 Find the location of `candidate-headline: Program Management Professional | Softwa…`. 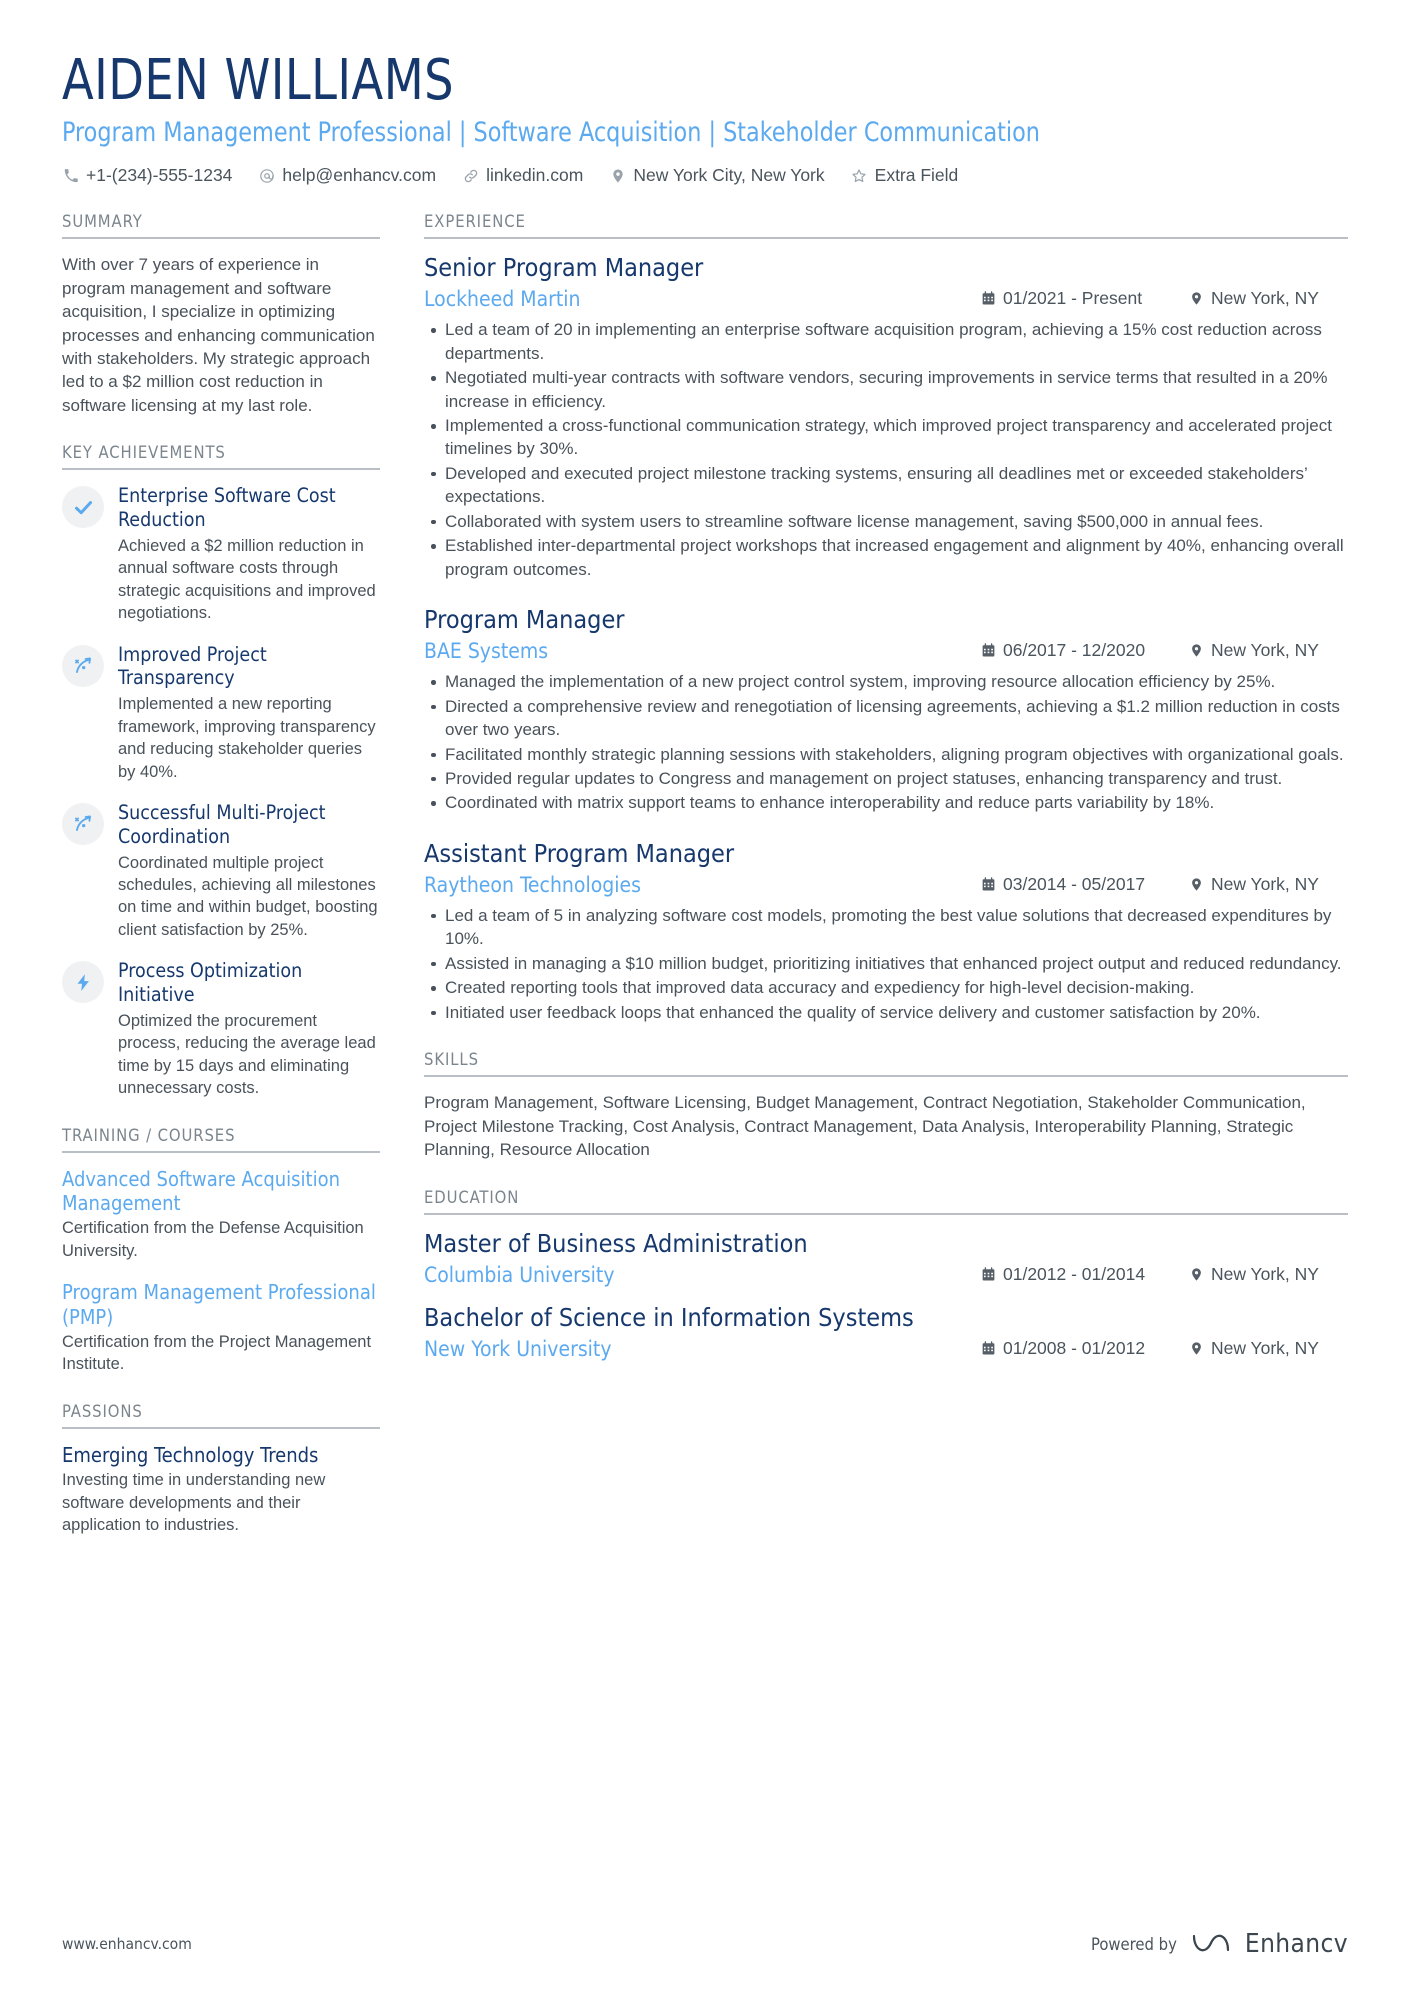

candidate-headline: Program Management Professional | Softwa… is located at coordinates (551, 132).